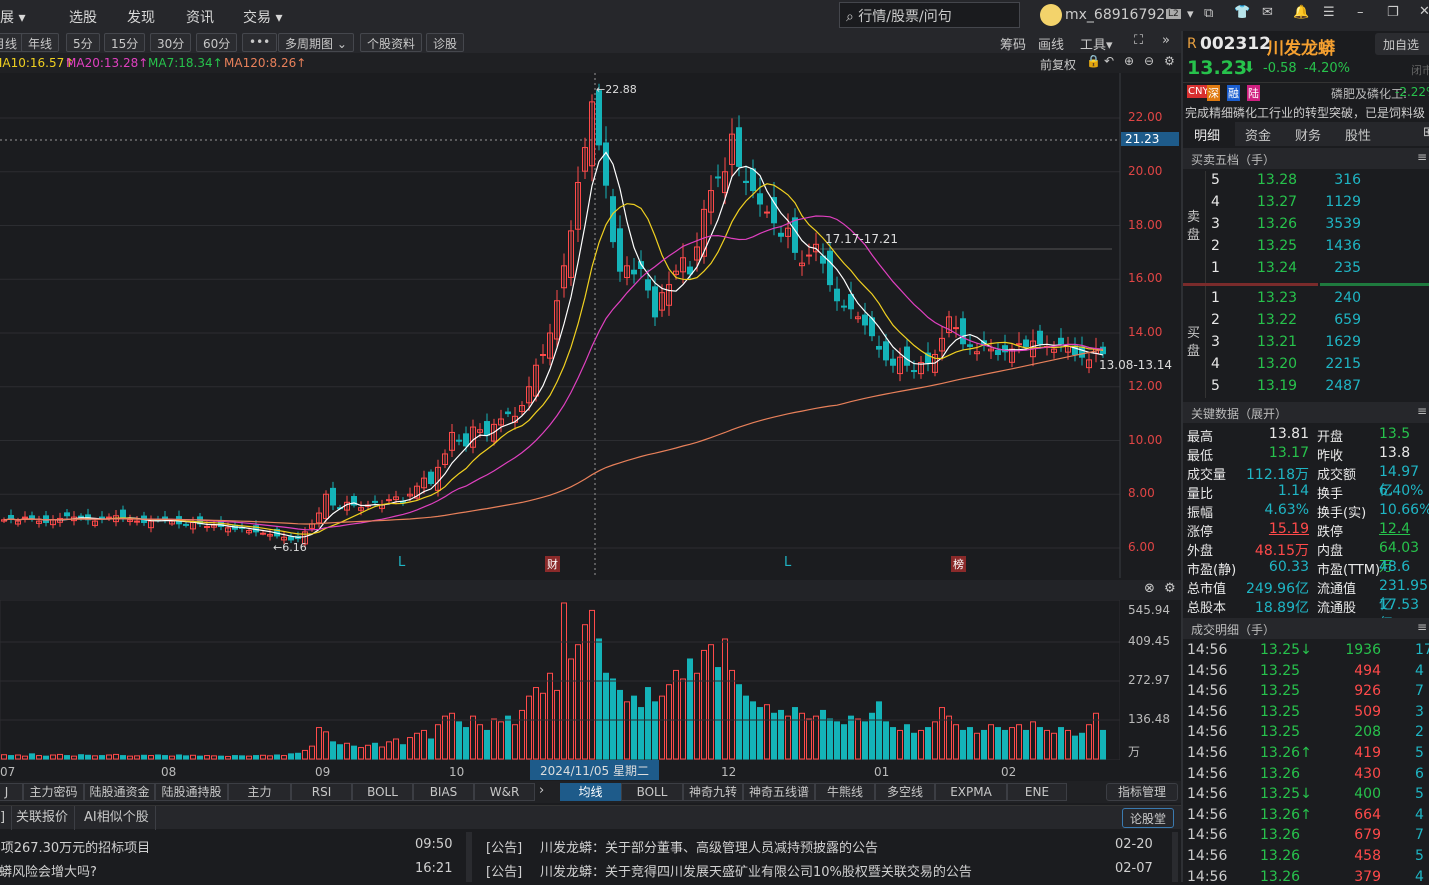 This screenshot has width=1429, height=885. Describe the element at coordinates (1013, 43) in the screenshot. I see `chips-button: 筹码` at that location.